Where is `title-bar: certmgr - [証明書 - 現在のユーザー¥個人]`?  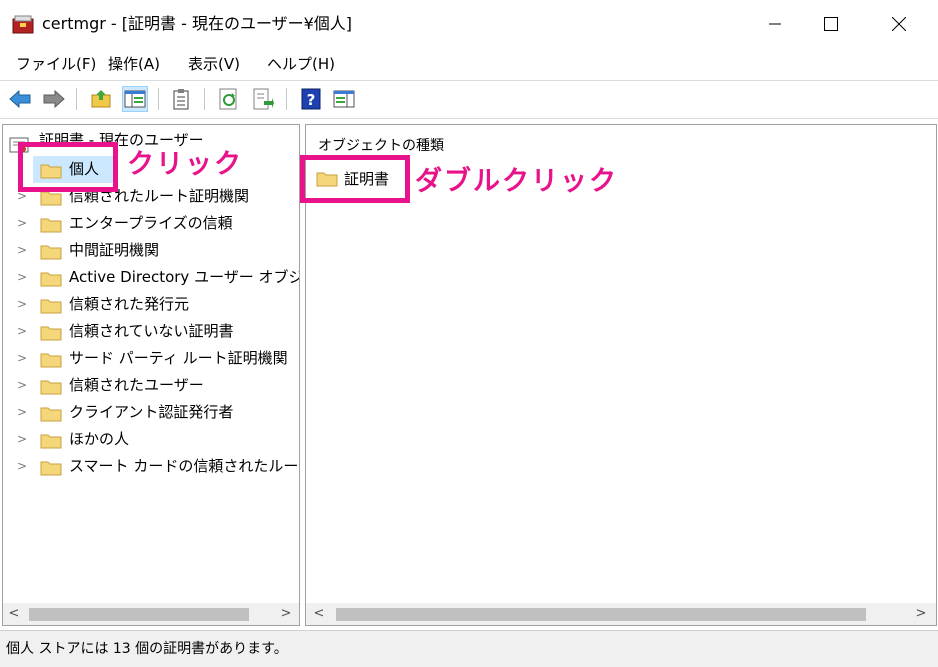
title-bar: certmgr - [証明書 - 現在のユーザー¥個人] is located at coordinates (469, 24).